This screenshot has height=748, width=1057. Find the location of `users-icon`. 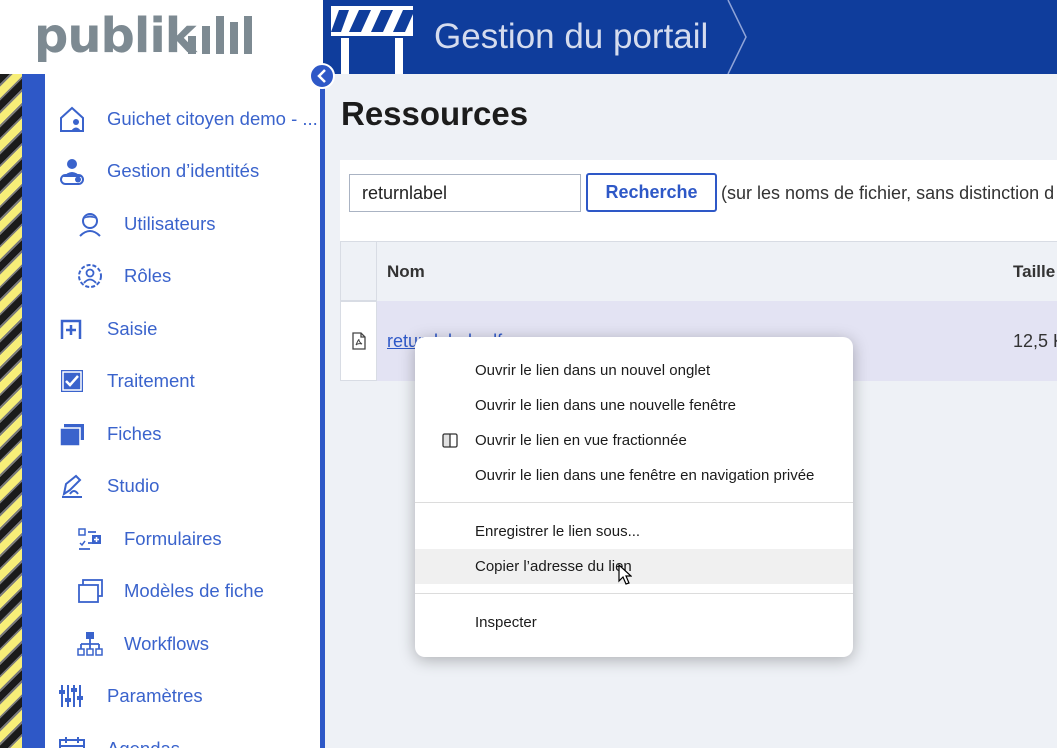

users-icon is located at coordinates (90, 225).